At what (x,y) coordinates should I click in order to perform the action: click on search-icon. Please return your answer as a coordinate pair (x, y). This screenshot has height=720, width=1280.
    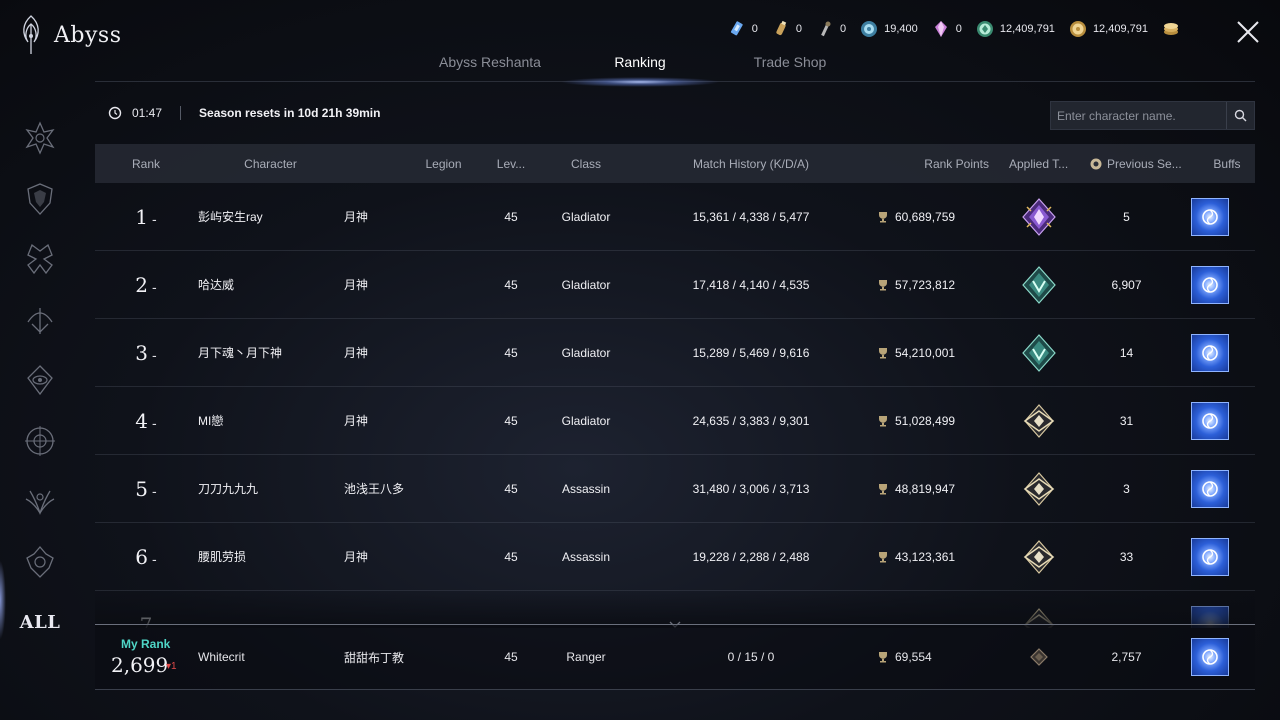
    Looking at the image, I should click on (1240, 115).